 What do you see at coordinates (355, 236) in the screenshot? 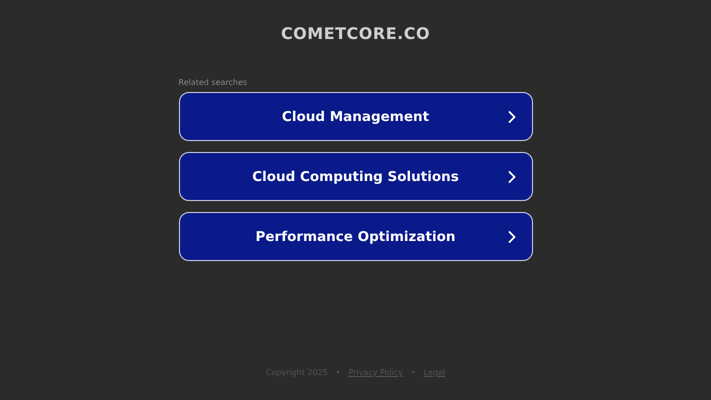
I see `related-search-link: Performance Optimization` at bounding box center [355, 236].